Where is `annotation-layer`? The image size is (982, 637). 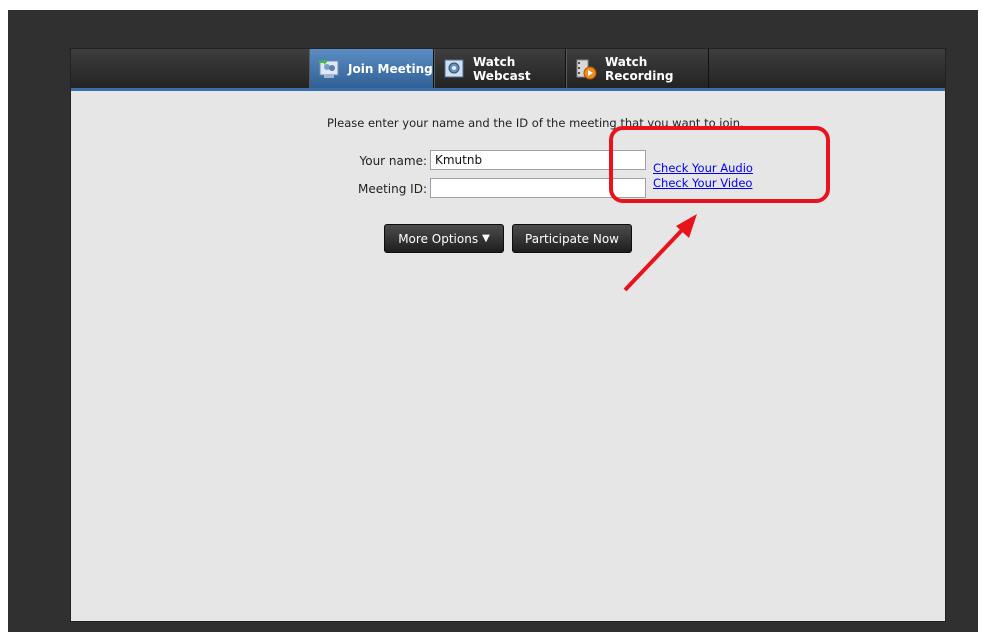
annotation-layer is located at coordinates (719, 209).